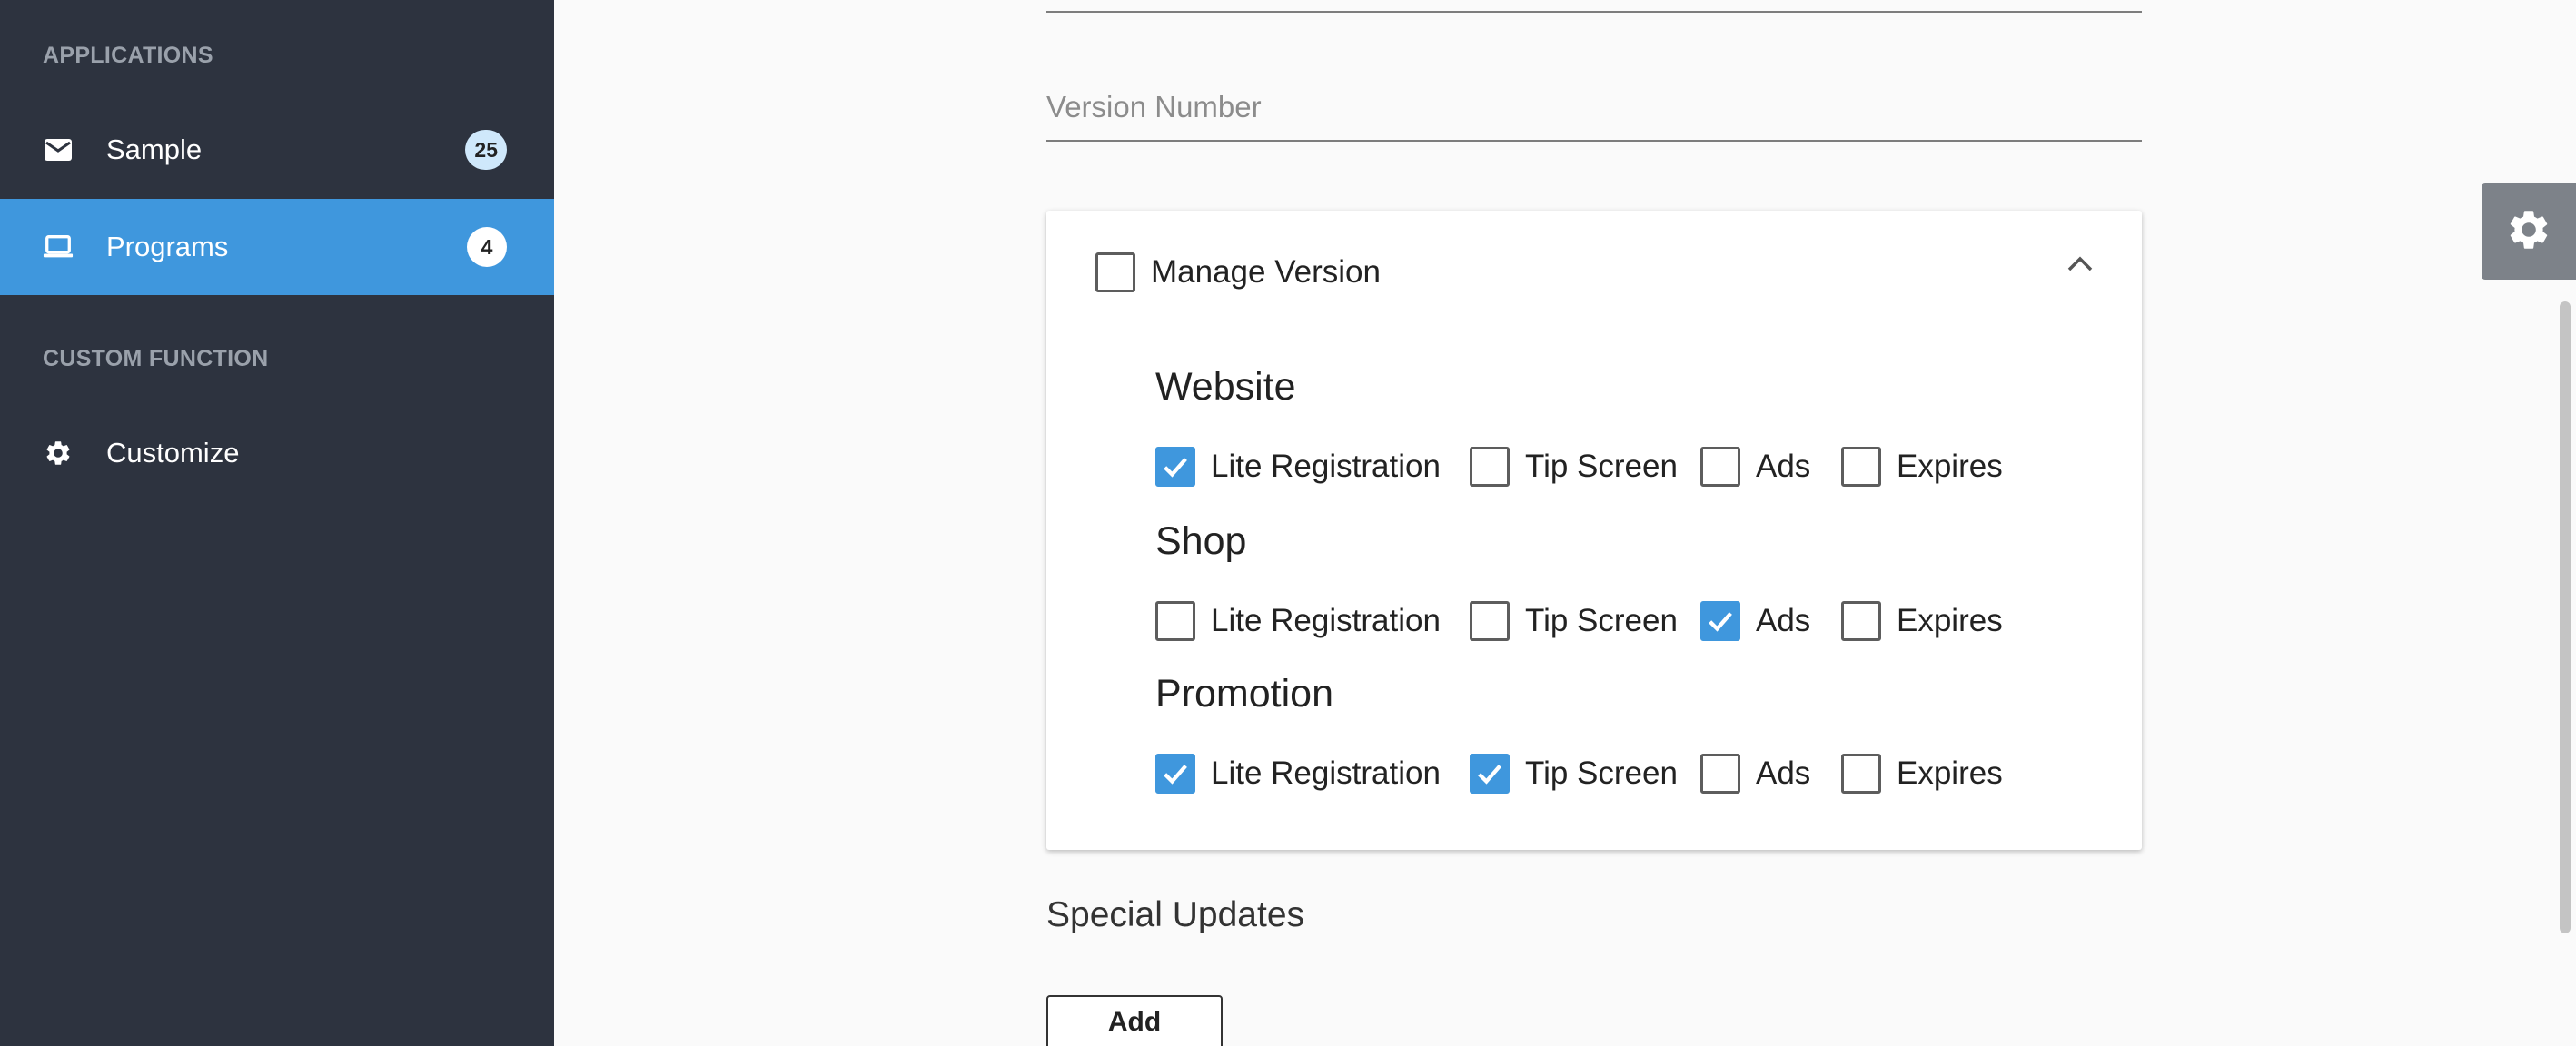  Describe the element at coordinates (1861, 774) in the screenshot. I see `promotion-expires-checkbox` at that location.